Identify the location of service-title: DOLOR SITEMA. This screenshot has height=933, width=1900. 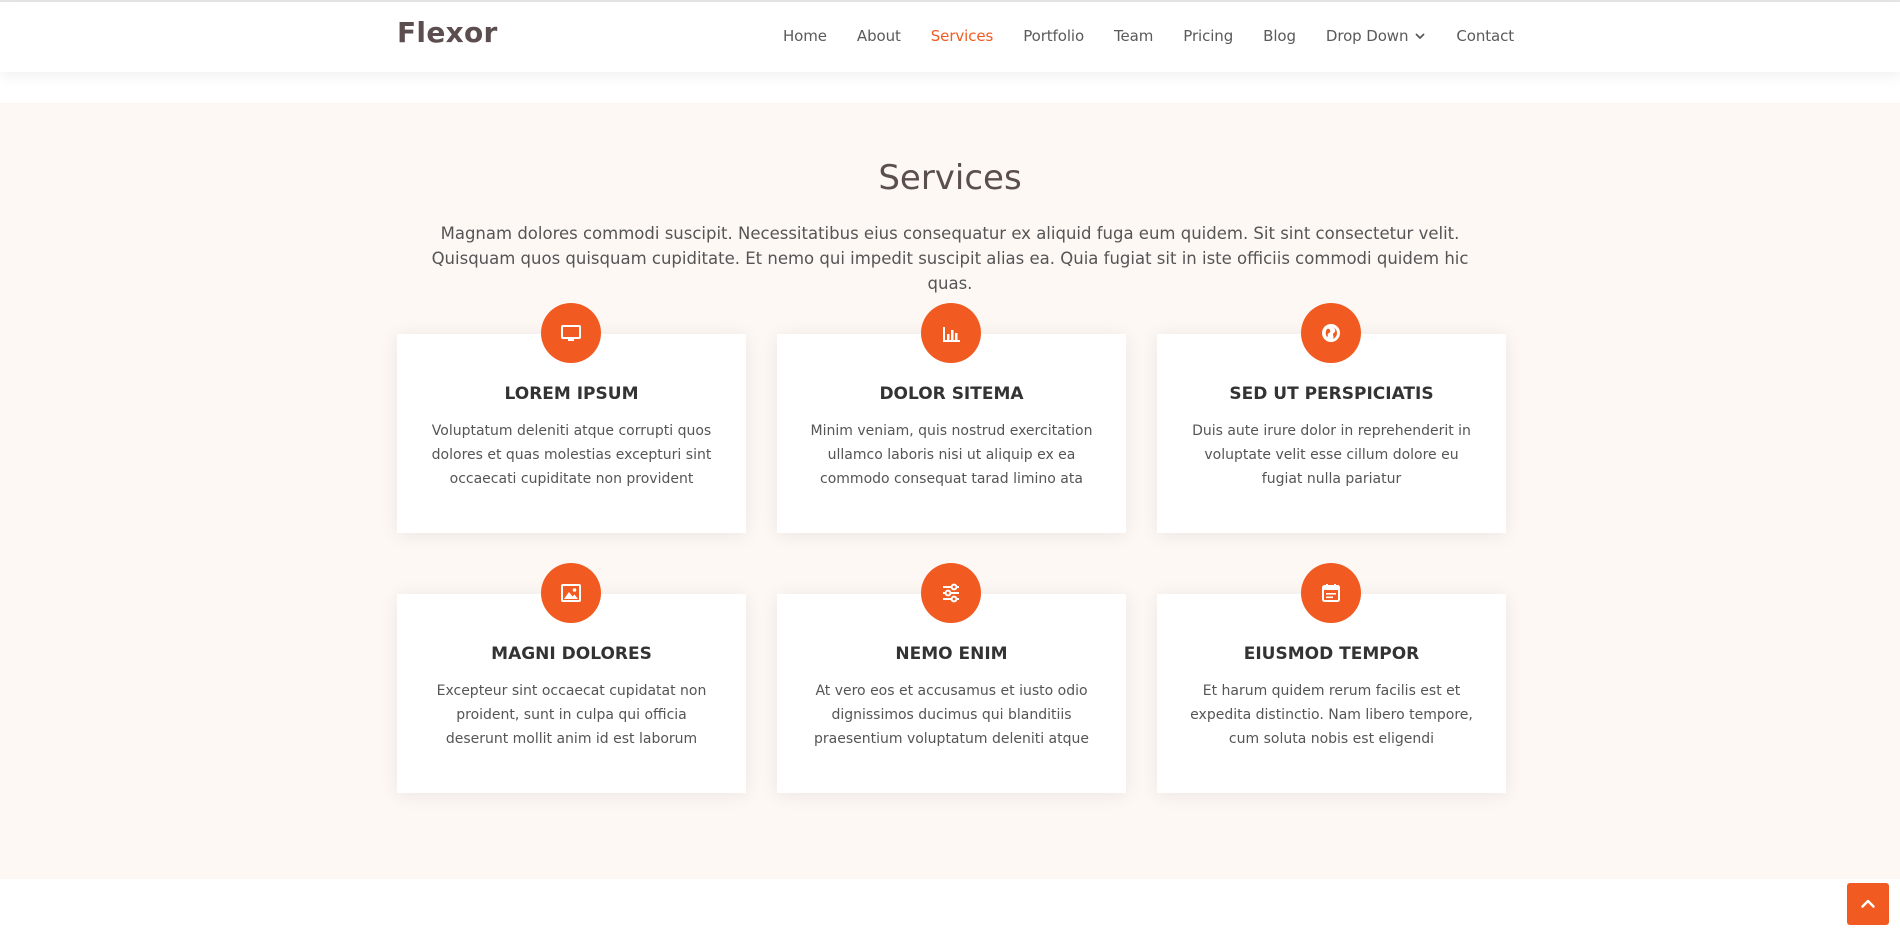
(951, 394).